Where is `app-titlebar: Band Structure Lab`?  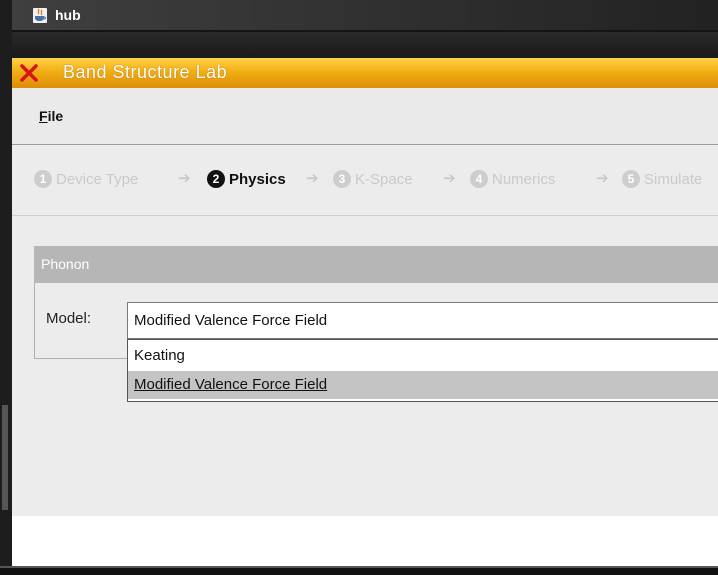
app-titlebar: Band Structure Lab is located at coordinates (365, 60).